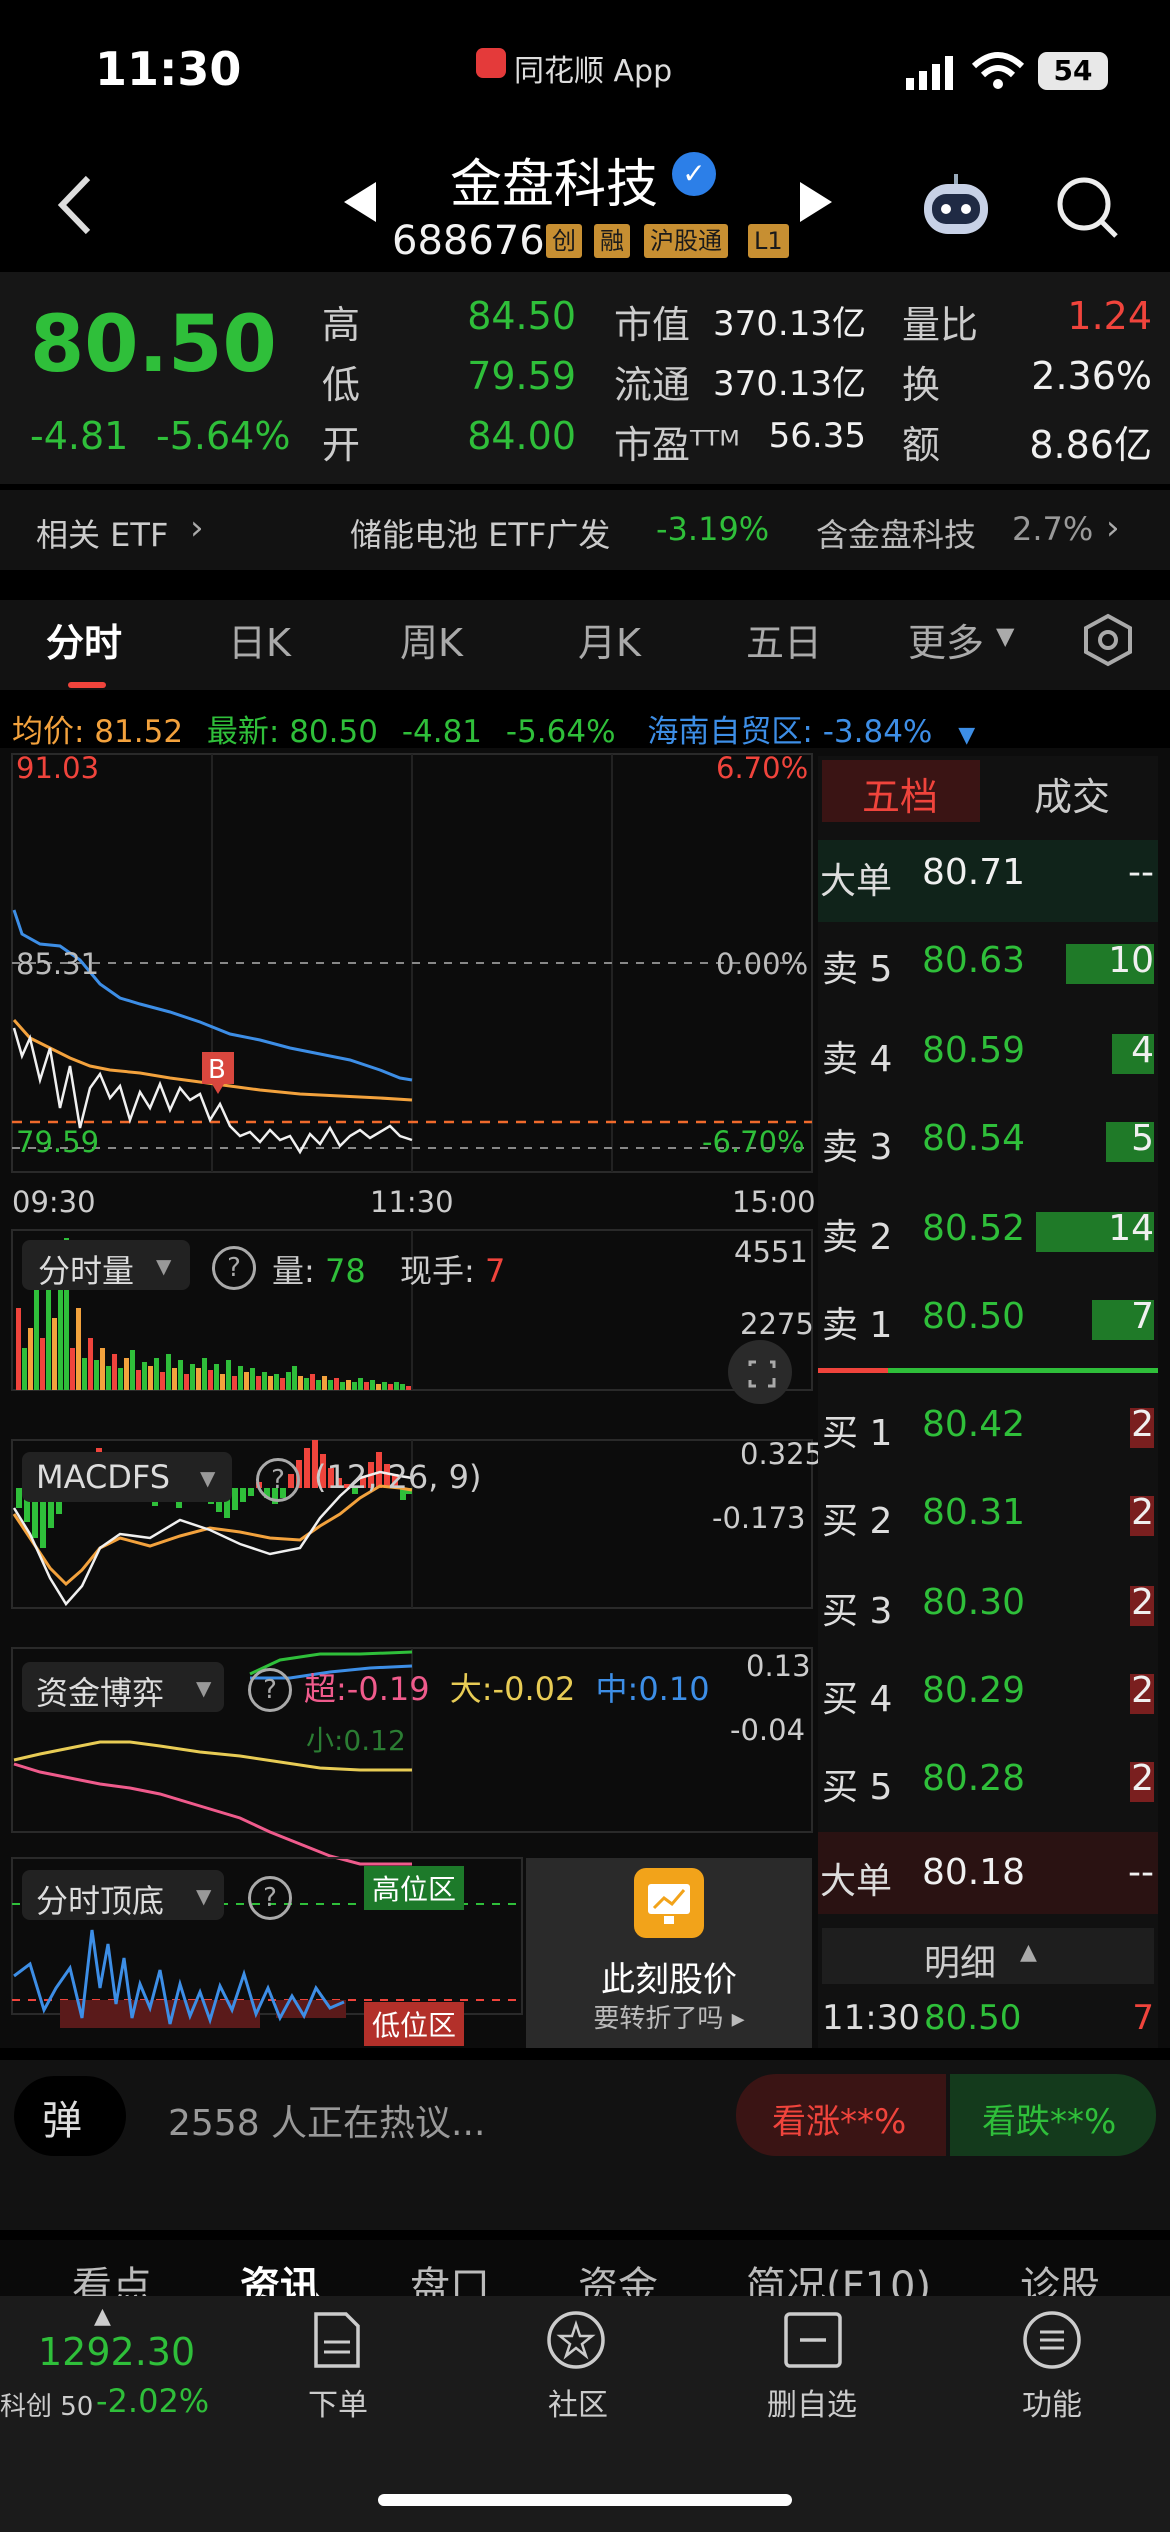 The height and width of the screenshot is (2532, 1170). Describe the element at coordinates (900, 793) in the screenshot. I see `tab-five-levels: 五档` at that location.